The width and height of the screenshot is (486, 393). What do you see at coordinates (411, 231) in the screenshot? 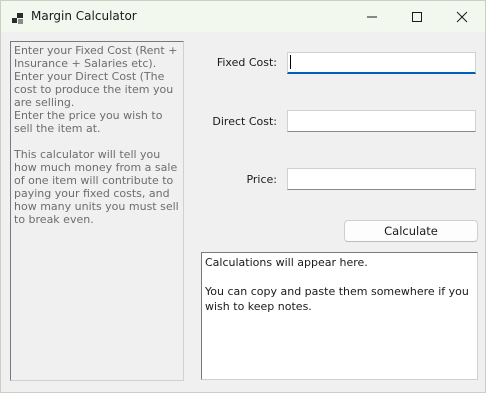
I see `calculate-button: Calculate` at bounding box center [411, 231].